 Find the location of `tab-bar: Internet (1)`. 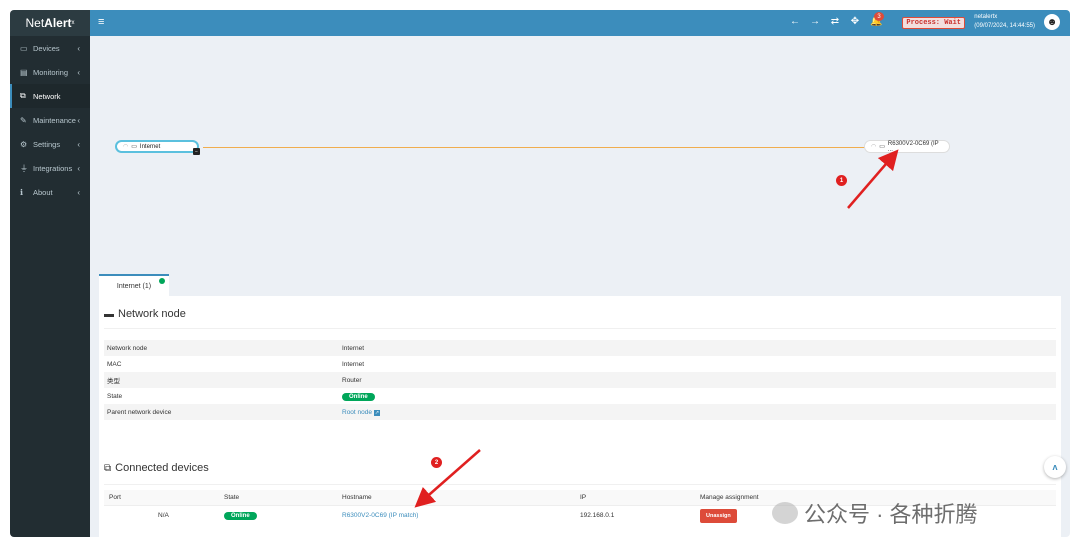

tab-bar: Internet (1) is located at coordinates (134, 285).